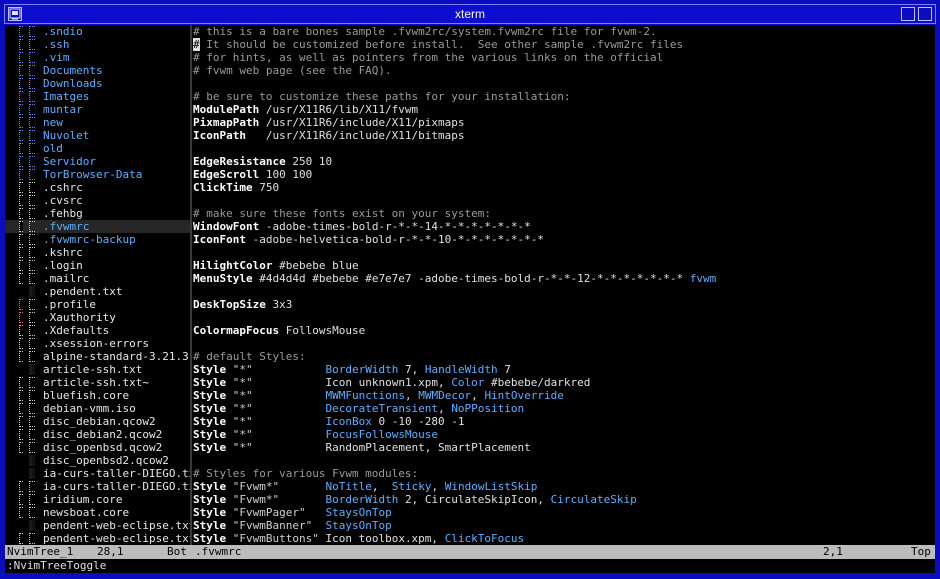 Image resolution: width=940 pixels, height=579 pixels. Describe the element at coordinates (97, 226) in the screenshot. I see `tree-item: .fvwmrc` at that location.